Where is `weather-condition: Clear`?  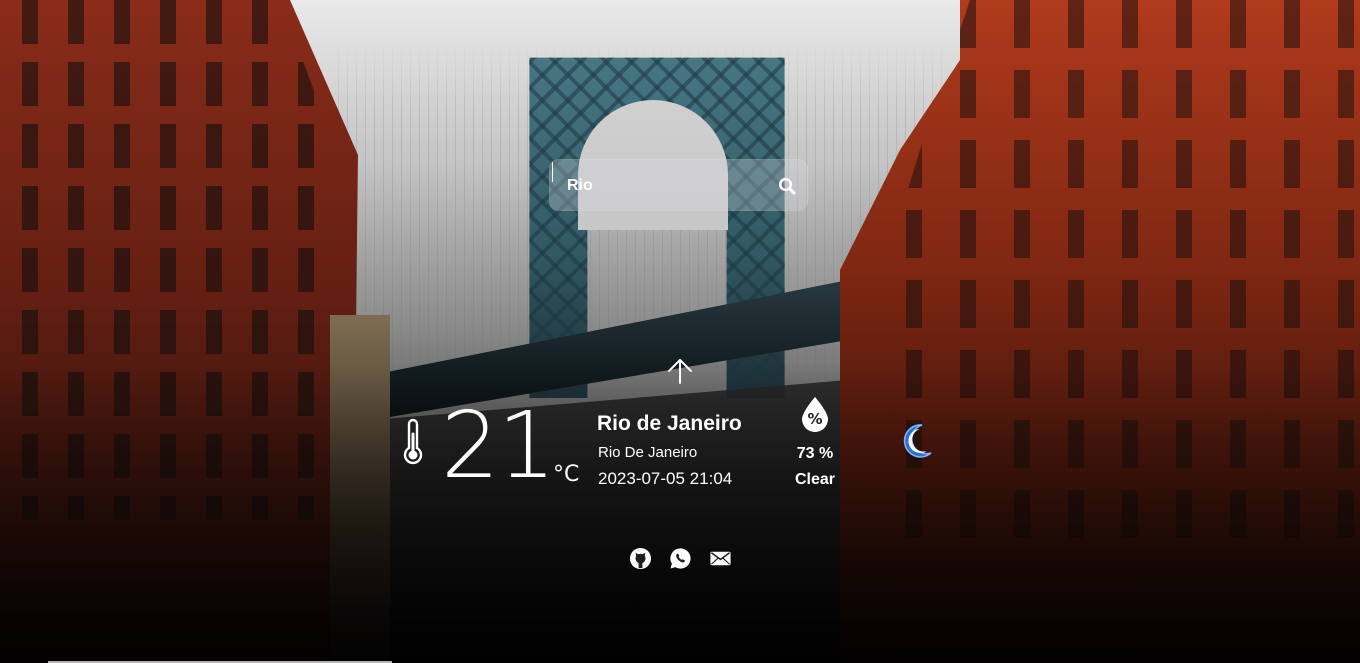
weather-condition: Clear is located at coordinates (815, 479).